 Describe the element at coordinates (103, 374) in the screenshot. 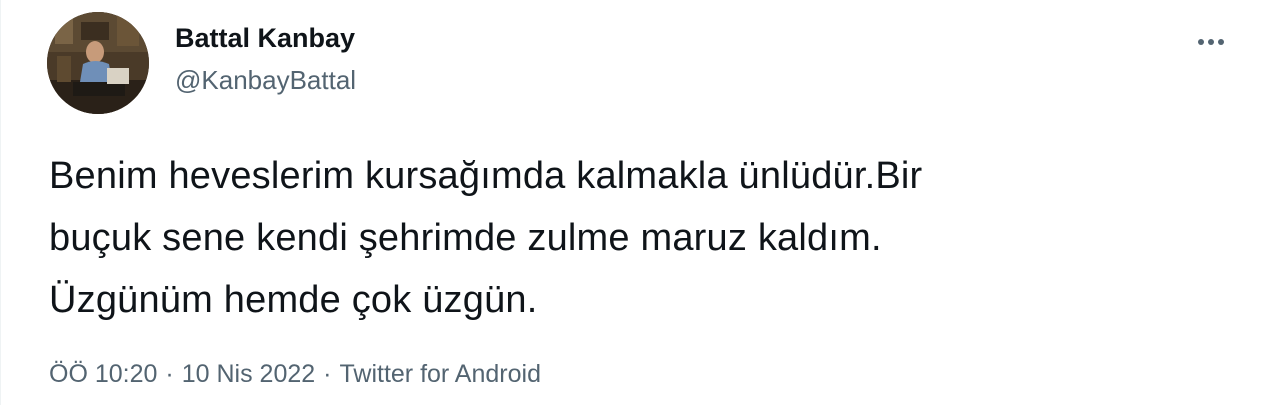

I see `tweet-time: ÖÖ 10:20` at that location.